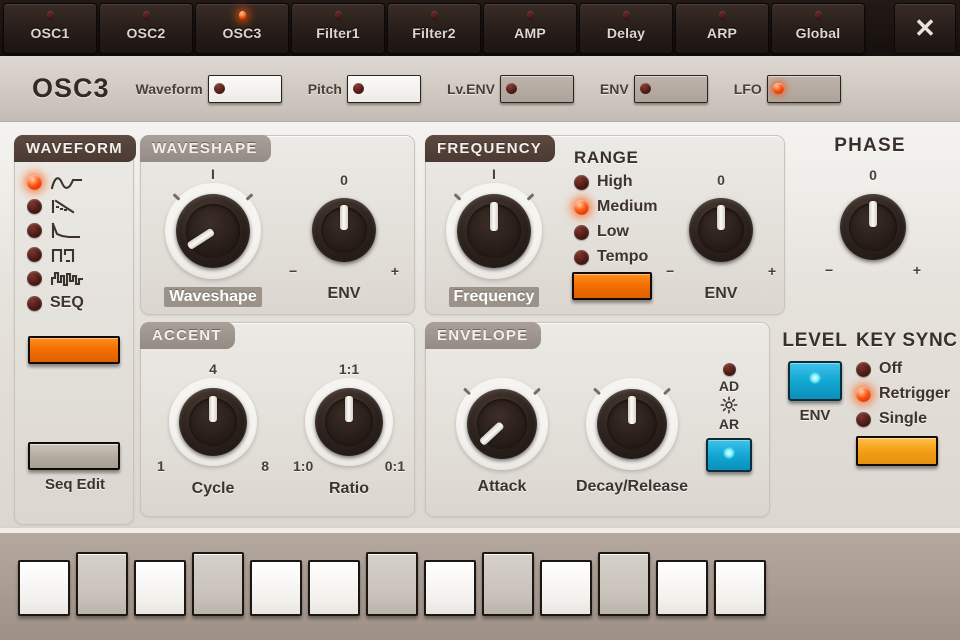 This screenshot has width=960, height=640. What do you see at coordinates (722, 33) in the screenshot?
I see `tab-label: ARP` at bounding box center [722, 33].